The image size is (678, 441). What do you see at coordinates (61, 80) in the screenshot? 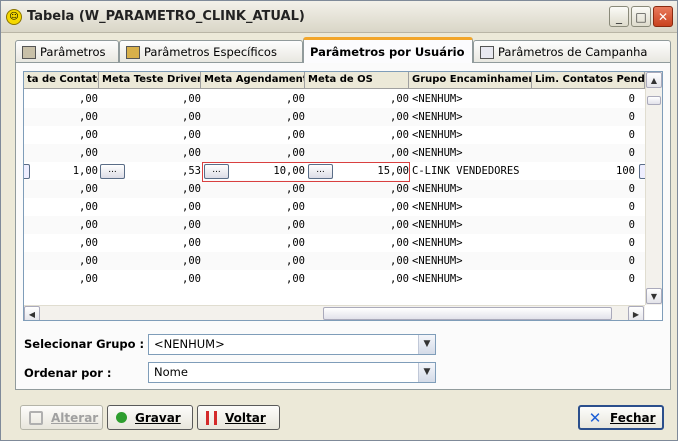
I see `col-header-contatos: ta de Contatos` at bounding box center [61, 80].